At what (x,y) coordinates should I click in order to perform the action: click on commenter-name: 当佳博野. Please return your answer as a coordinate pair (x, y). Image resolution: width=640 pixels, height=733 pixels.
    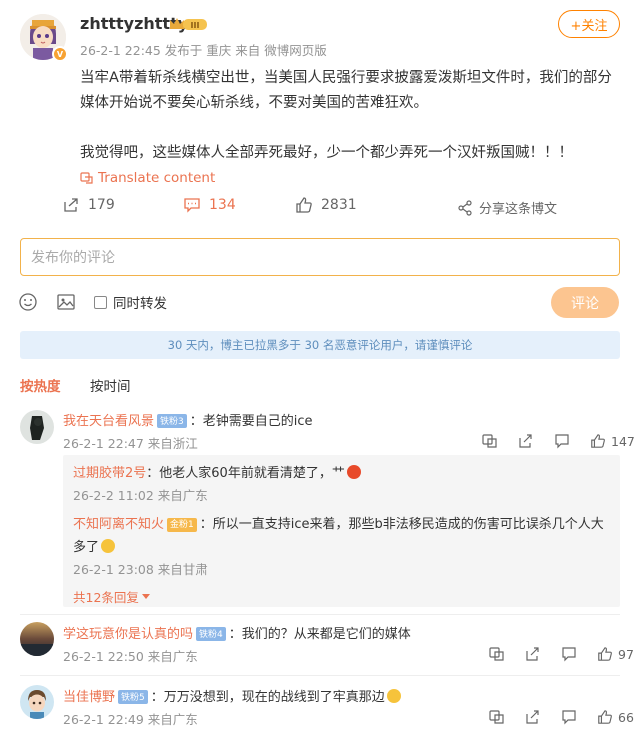
    Looking at the image, I should click on (89, 697).